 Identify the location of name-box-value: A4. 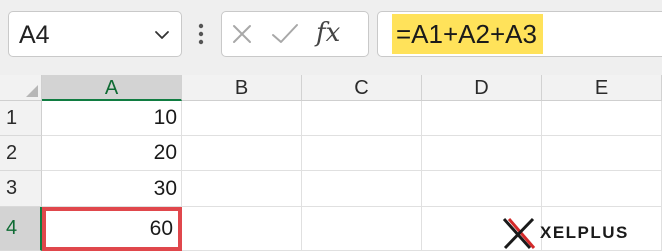
(34, 35).